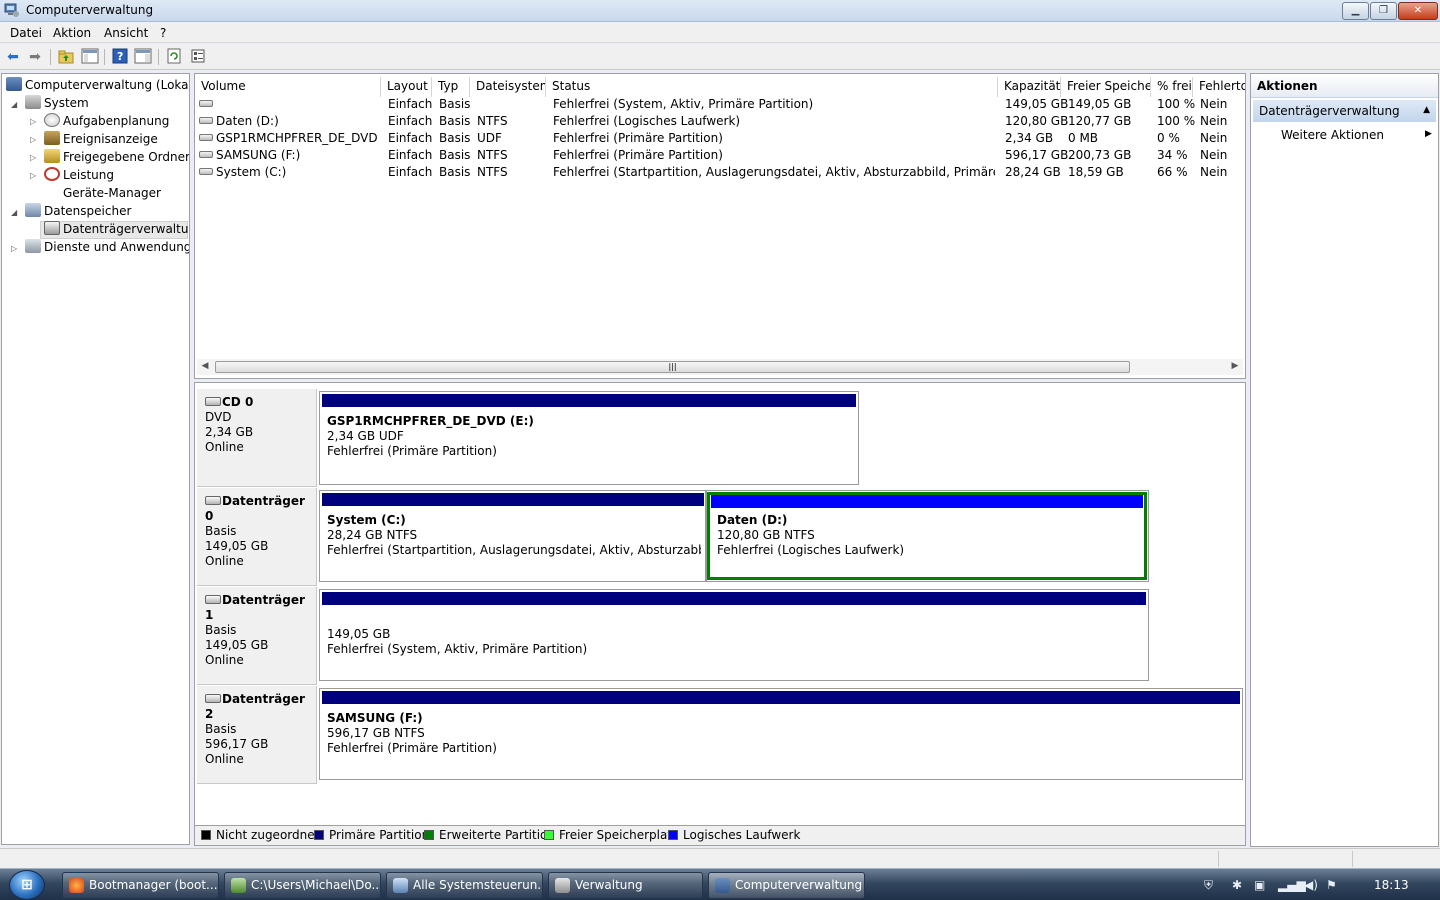  Describe the element at coordinates (1208, 885) in the screenshot. I see `security-center-icon: ⛨` at that location.